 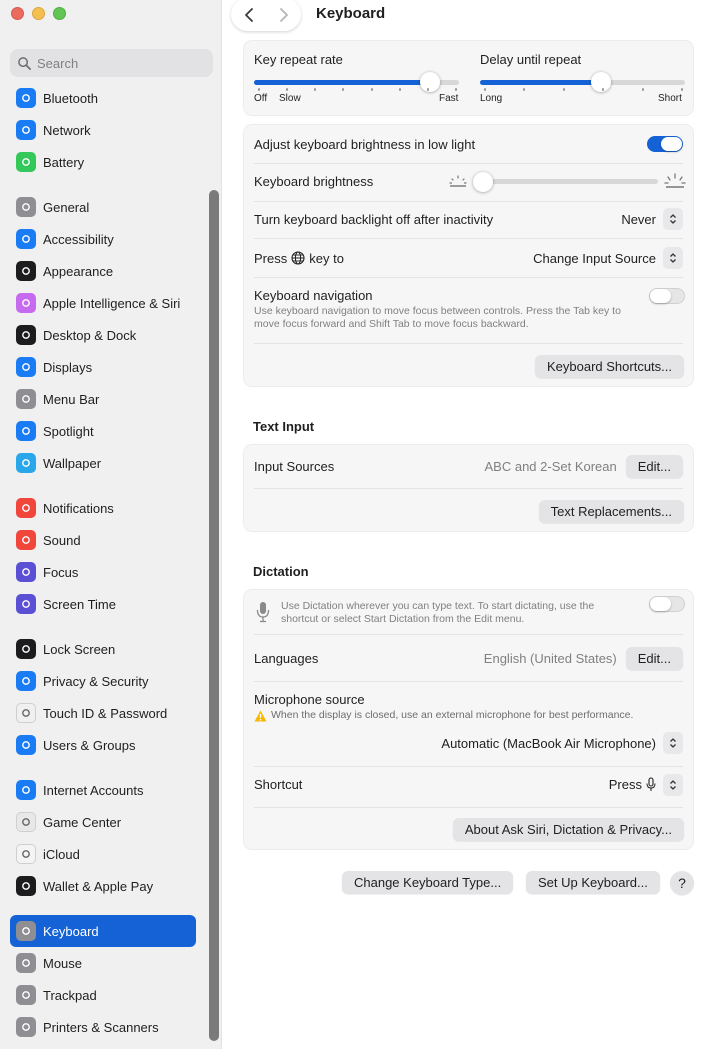 I want to click on input-sources-value: ABC and 2-Set Korean, so click(x=550, y=466).